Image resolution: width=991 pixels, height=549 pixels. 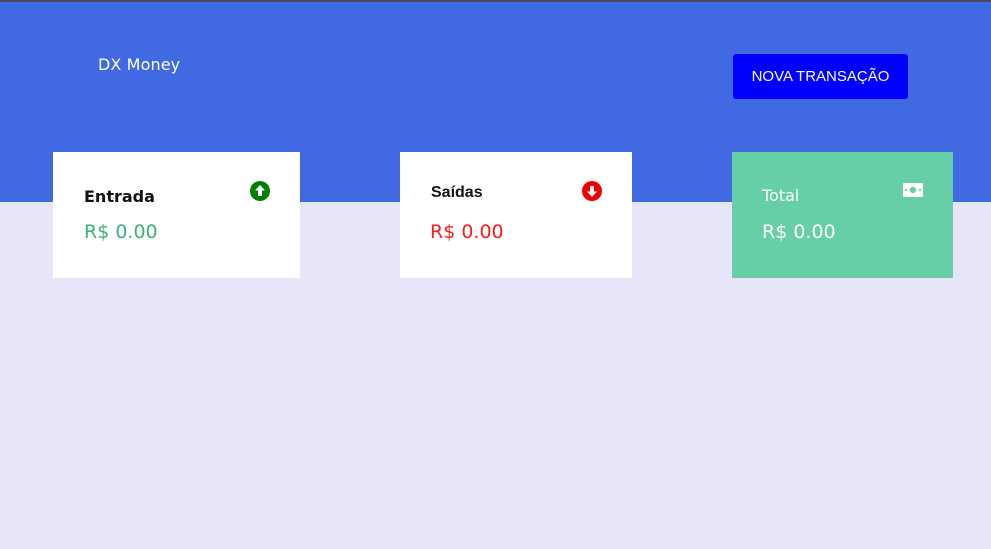 I want to click on money-bill-icon, so click(x=913, y=190).